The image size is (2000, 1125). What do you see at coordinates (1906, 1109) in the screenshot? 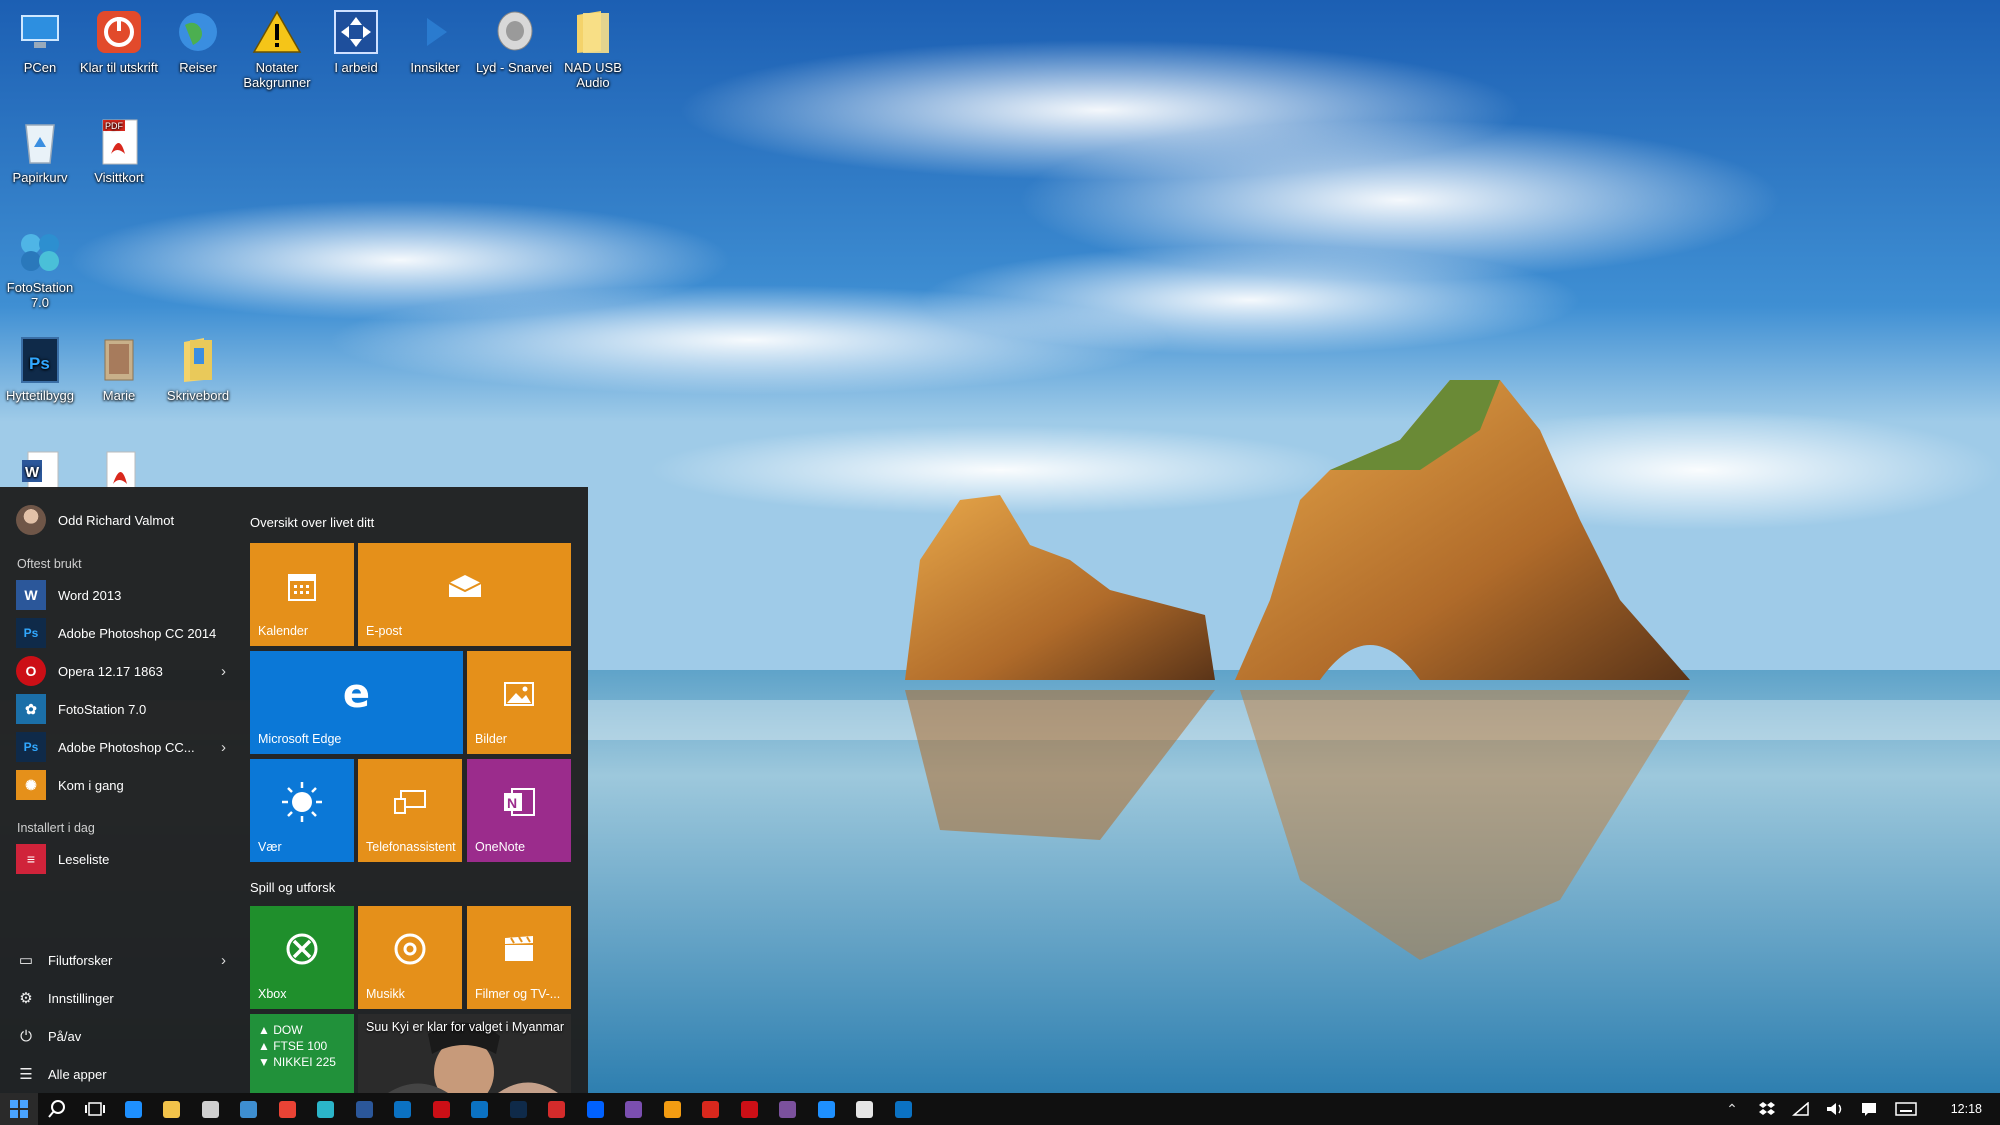
I see `keyboard-icon` at bounding box center [1906, 1109].